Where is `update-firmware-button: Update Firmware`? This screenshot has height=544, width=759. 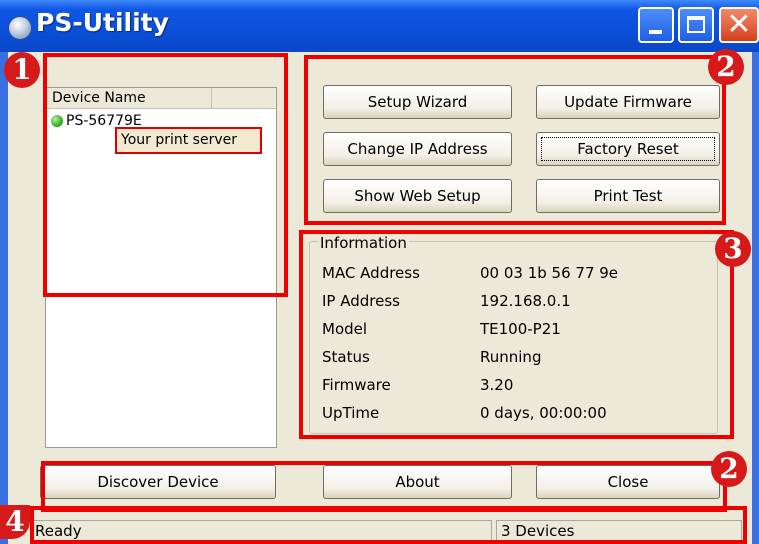 update-firmware-button: Update Firmware is located at coordinates (628, 102).